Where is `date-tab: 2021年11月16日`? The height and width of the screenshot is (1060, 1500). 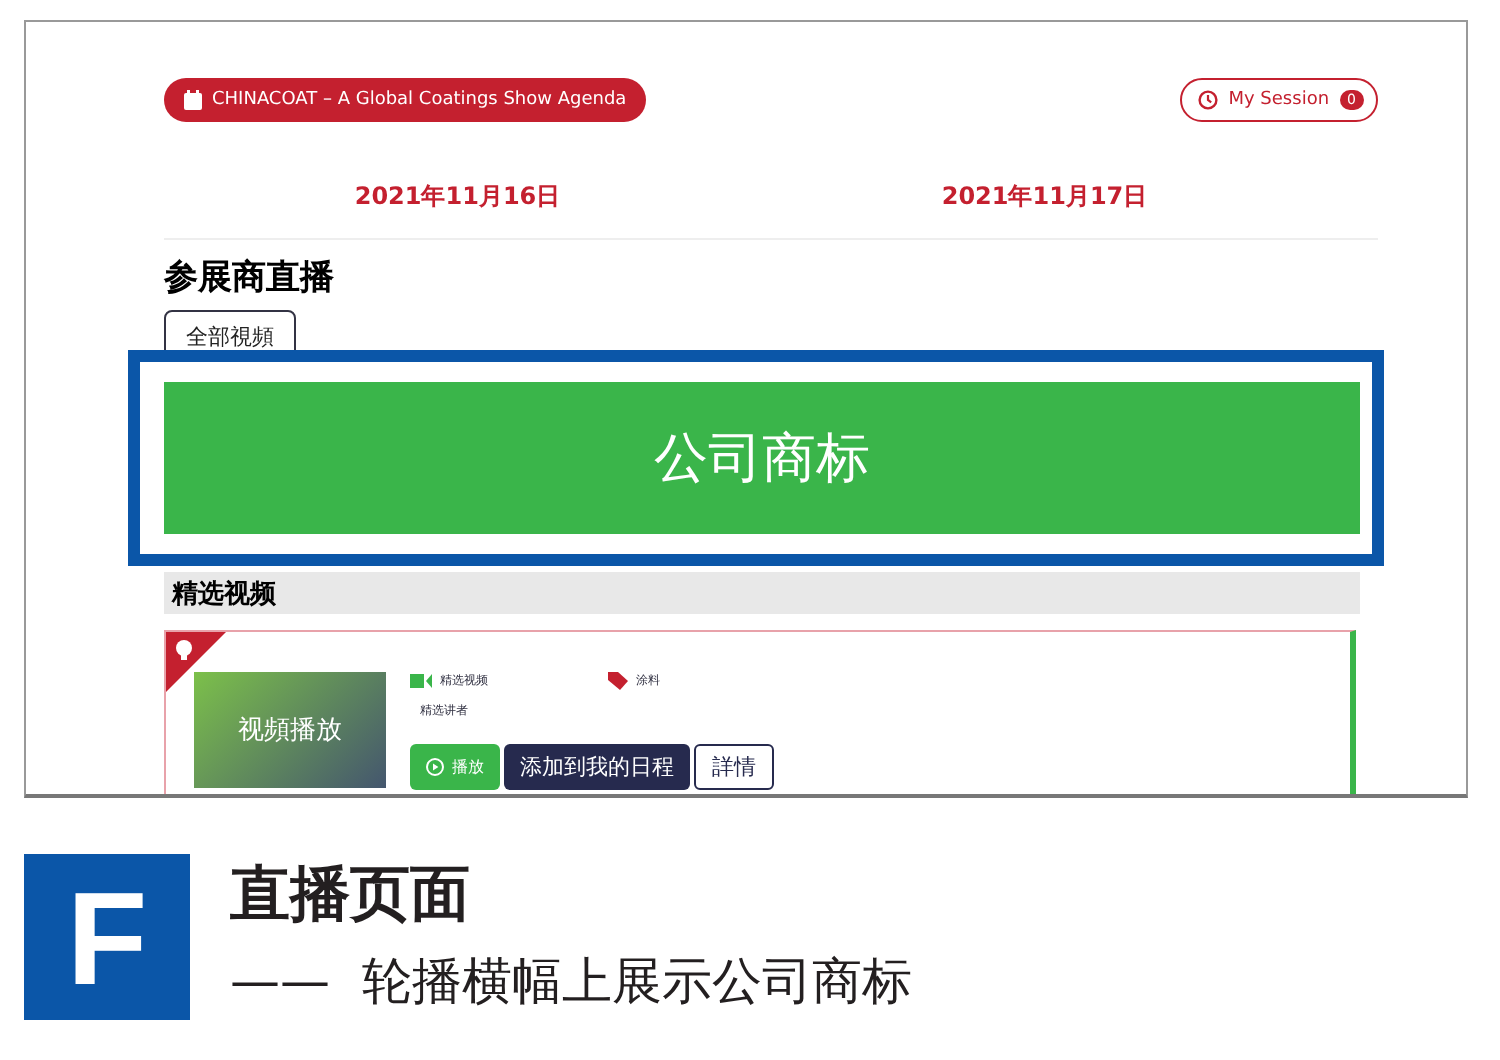
date-tab: 2021年11月16日 is located at coordinates (457, 197).